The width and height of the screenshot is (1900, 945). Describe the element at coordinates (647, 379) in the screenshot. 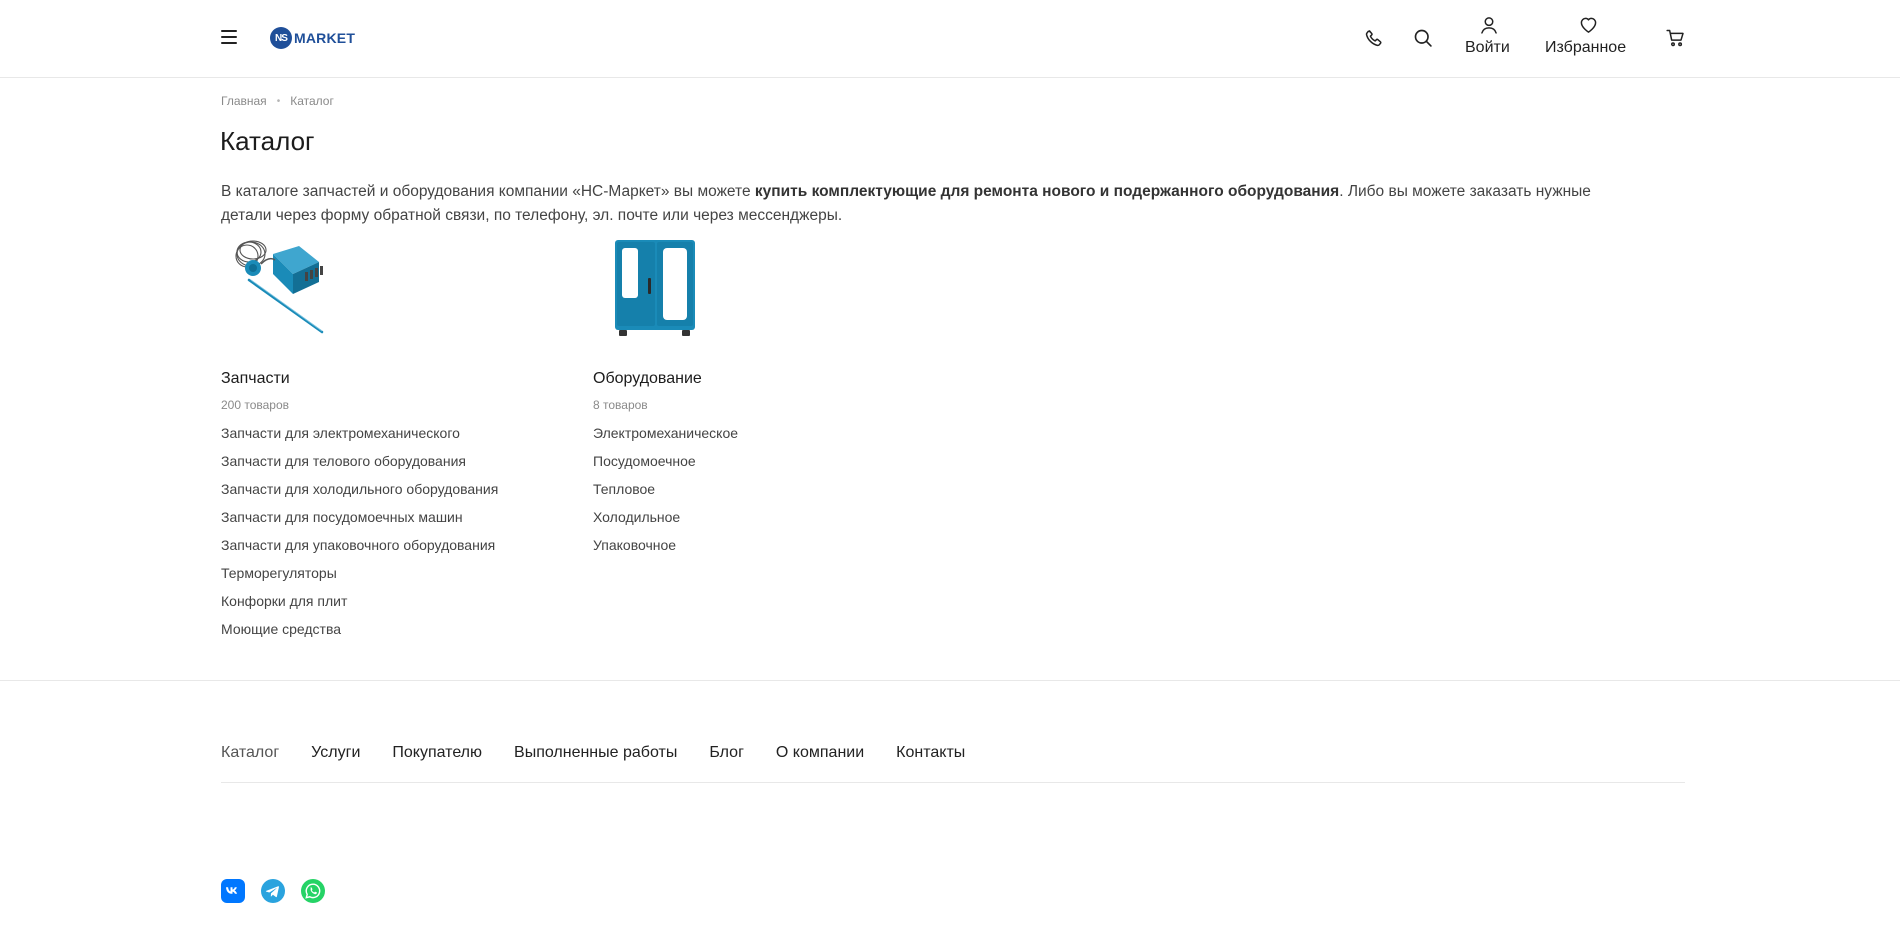

I see `category-title: Оборудование` at that location.